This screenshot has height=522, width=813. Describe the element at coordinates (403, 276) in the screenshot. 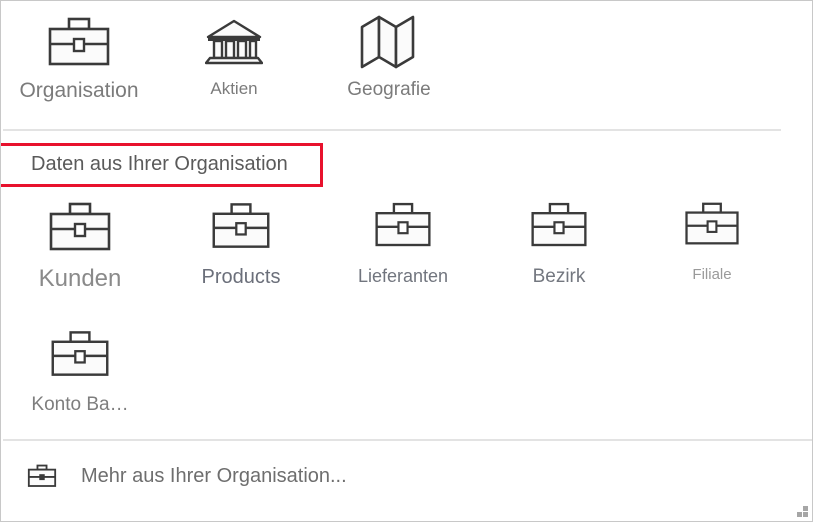

I see `entity-label-lieferanten: Lieferanten` at that location.